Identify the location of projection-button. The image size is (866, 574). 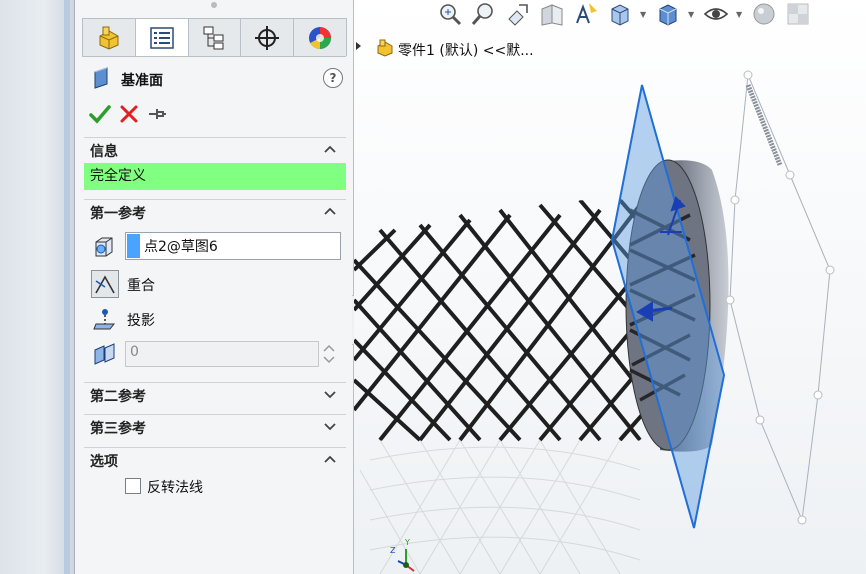
(105, 319).